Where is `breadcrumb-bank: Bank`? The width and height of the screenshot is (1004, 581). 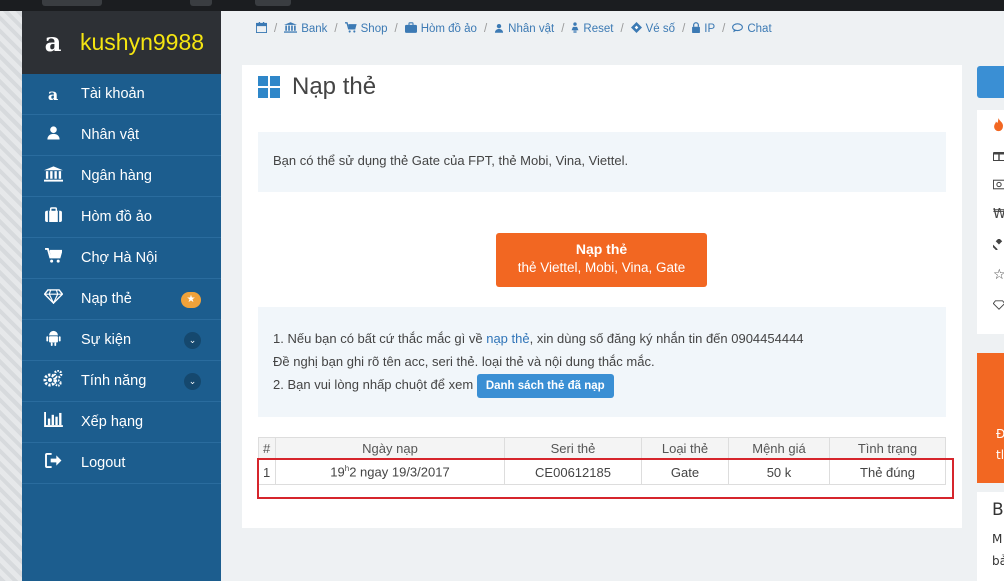 breadcrumb-bank: Bank is located at coordinates (305, 29).